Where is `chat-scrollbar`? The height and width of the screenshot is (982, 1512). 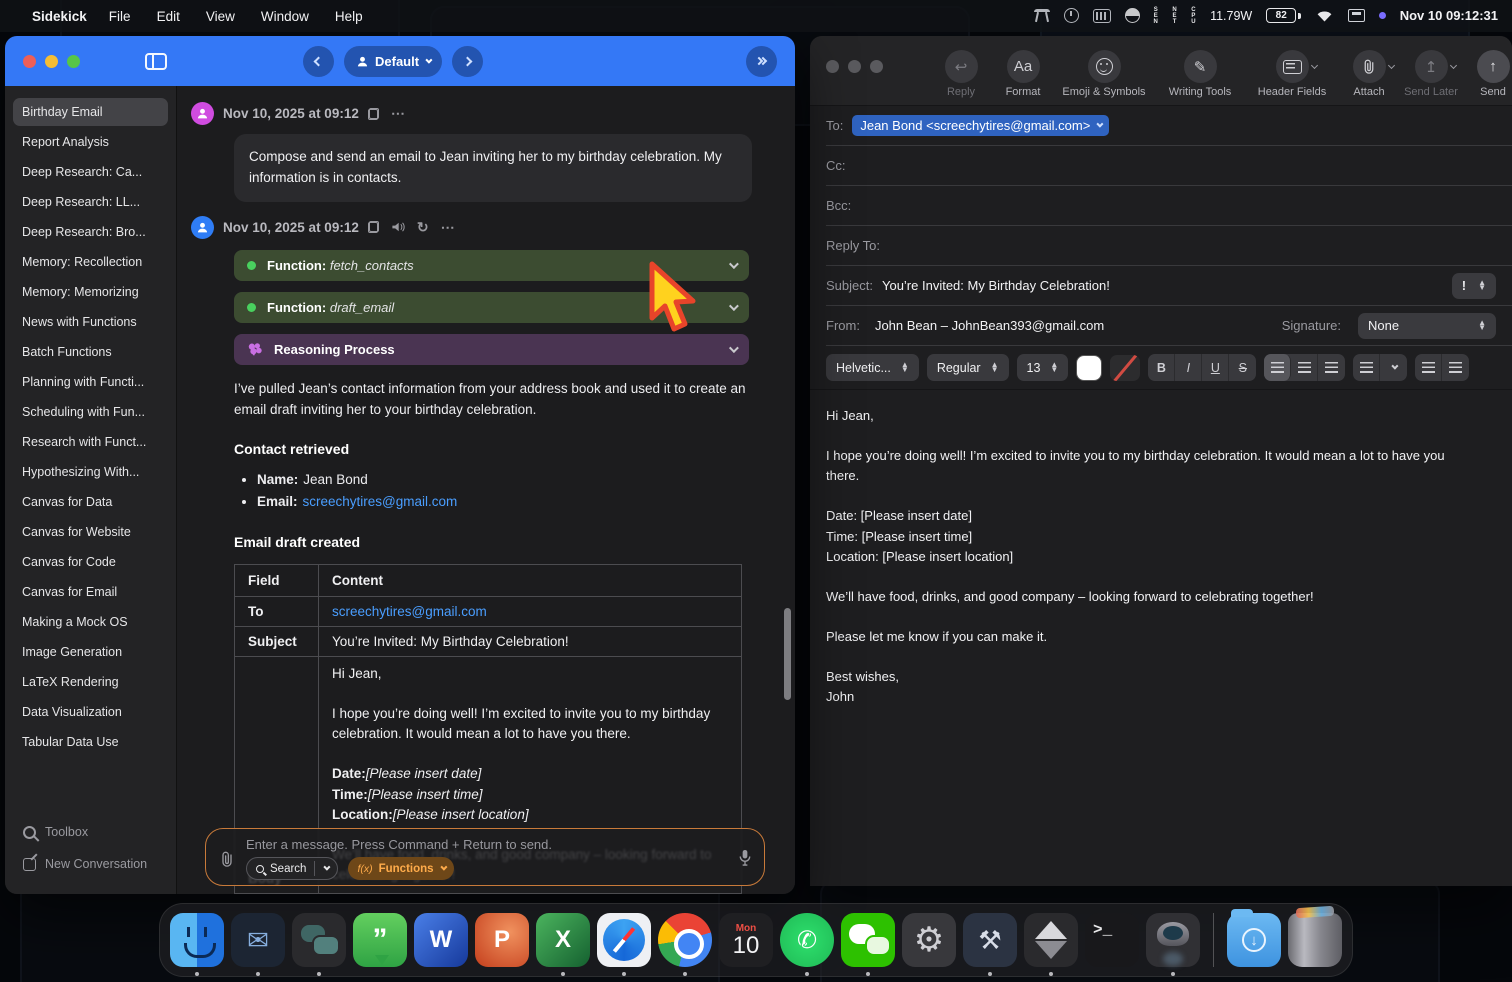
chat-scrollbar is located at coordinates (787, 654).